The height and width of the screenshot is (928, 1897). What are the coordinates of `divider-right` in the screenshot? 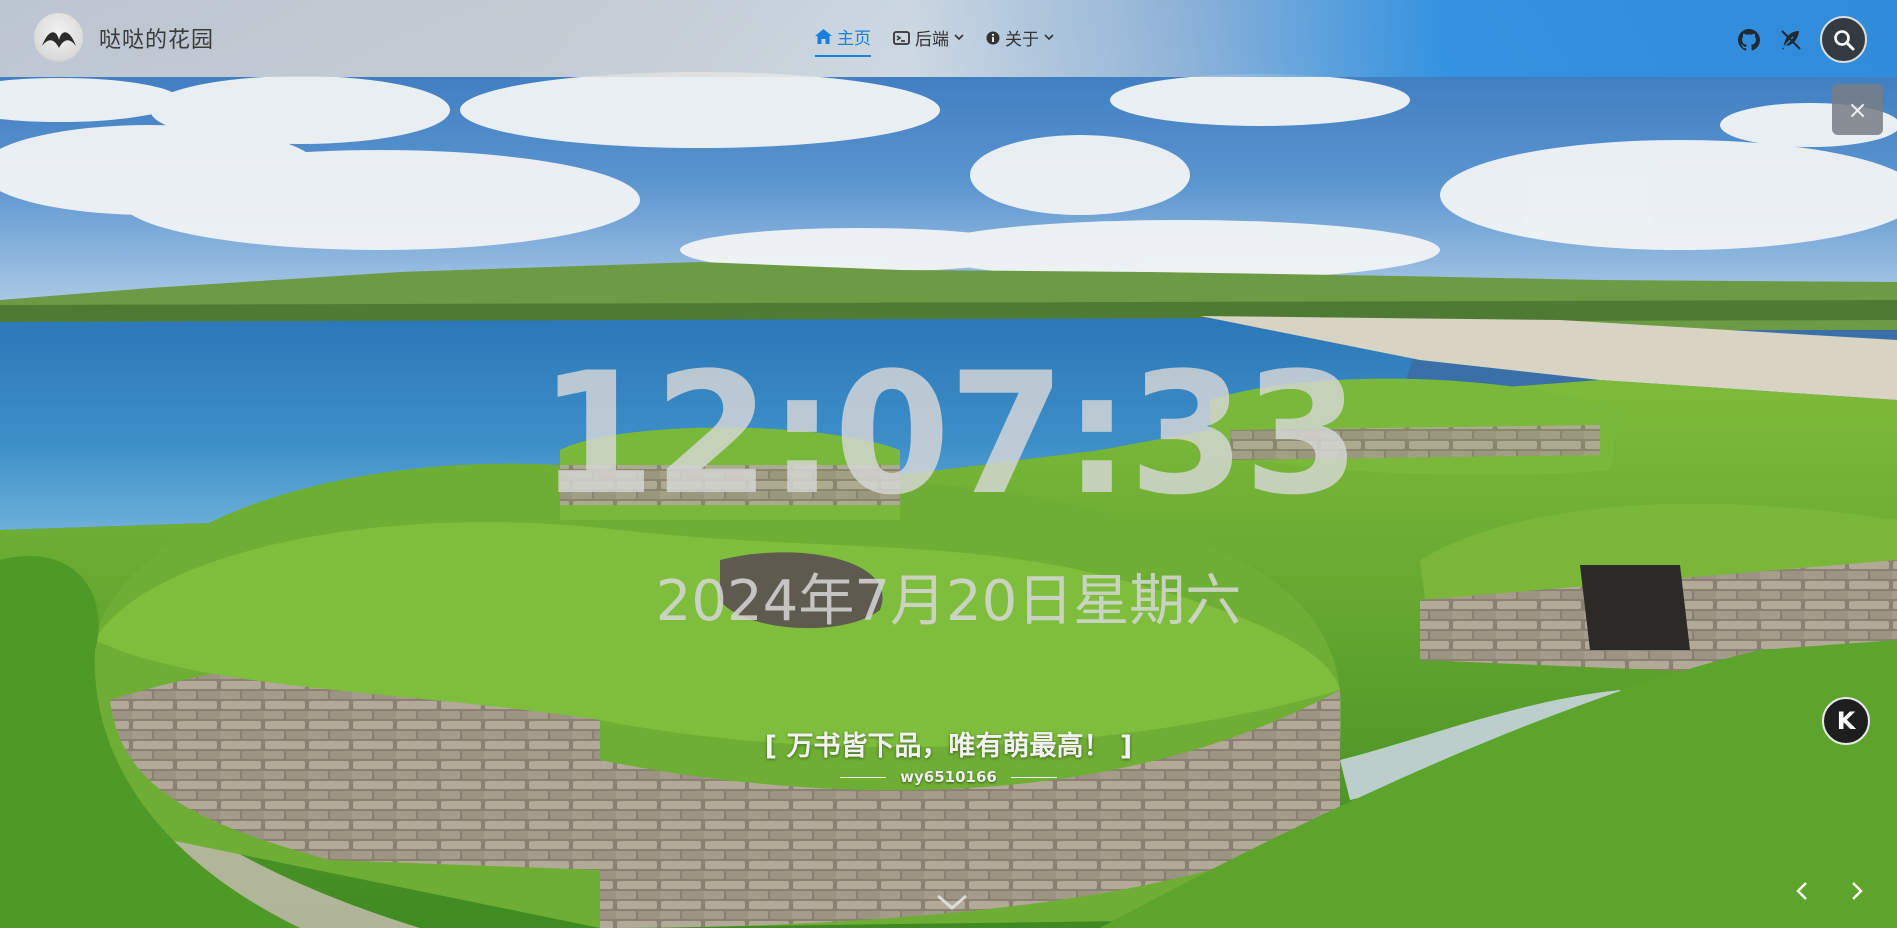 It's located at (1033, 777).